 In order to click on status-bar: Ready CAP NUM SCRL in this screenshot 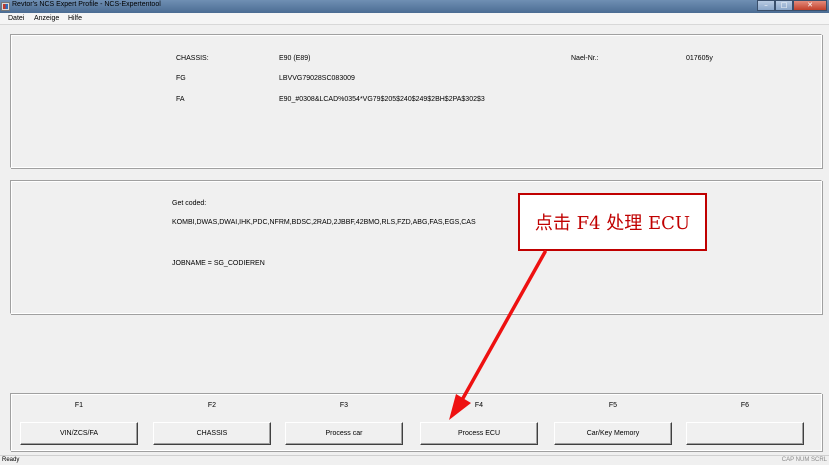, I will do `click(414, 460)`.